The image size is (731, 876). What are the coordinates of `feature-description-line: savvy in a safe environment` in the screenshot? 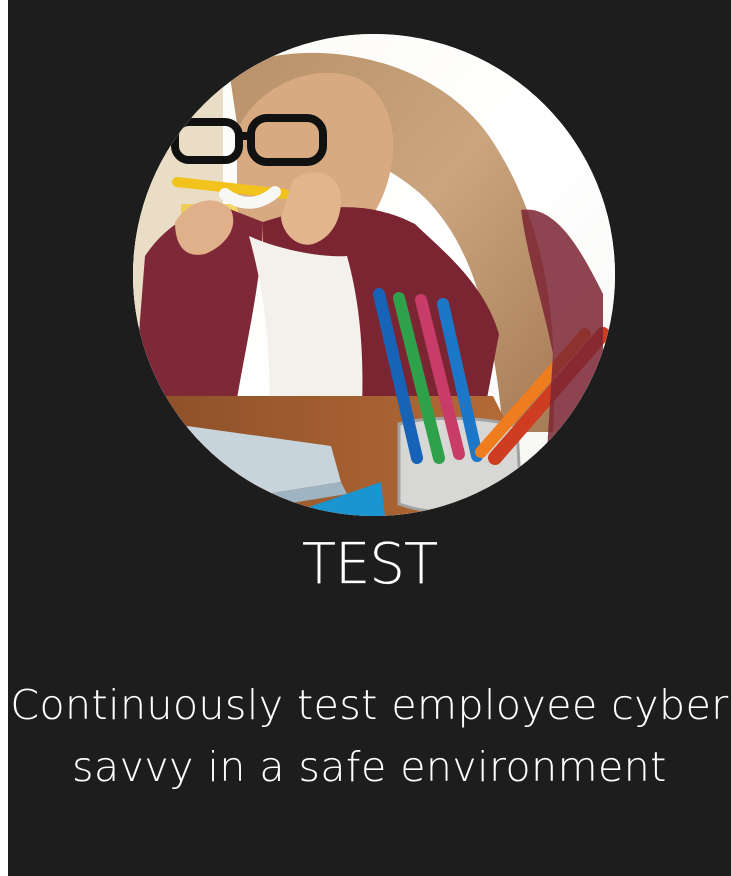 It's located at (369, 767).